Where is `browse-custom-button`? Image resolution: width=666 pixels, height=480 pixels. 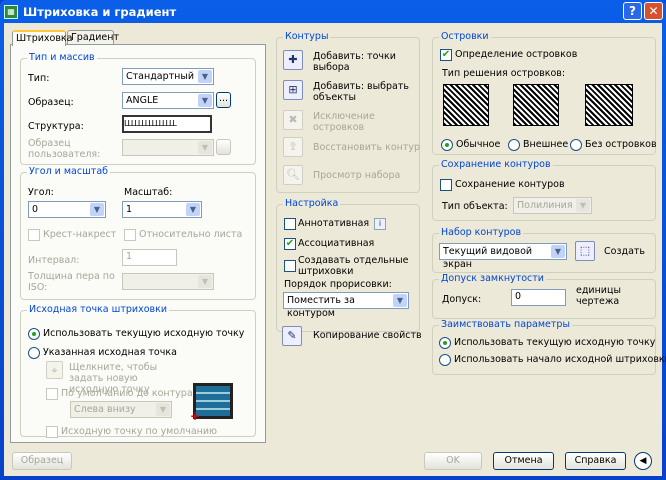 browse-custom-button is located at coordinates (223, 147).